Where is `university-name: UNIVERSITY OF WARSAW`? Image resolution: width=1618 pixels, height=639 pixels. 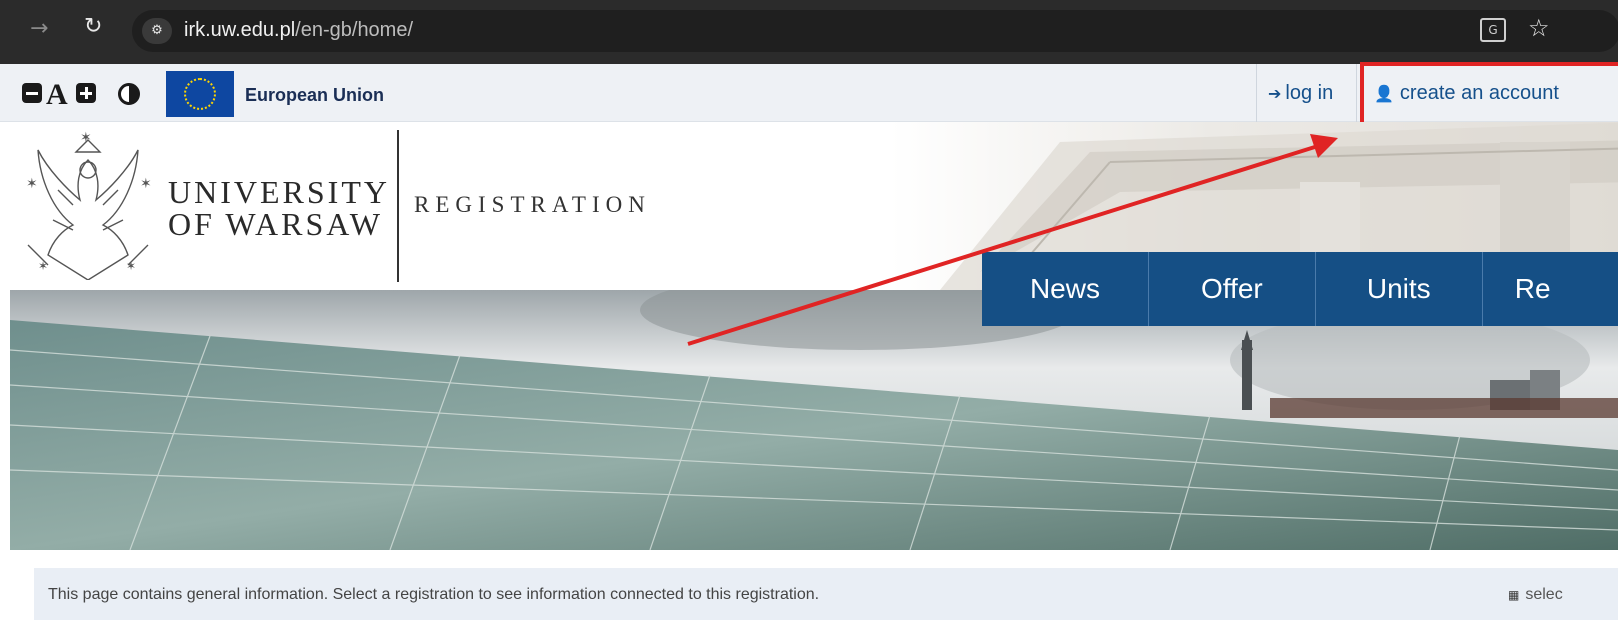
university-name: UNIVERSITY OF WARSAW is located at coordinates (279, 208).